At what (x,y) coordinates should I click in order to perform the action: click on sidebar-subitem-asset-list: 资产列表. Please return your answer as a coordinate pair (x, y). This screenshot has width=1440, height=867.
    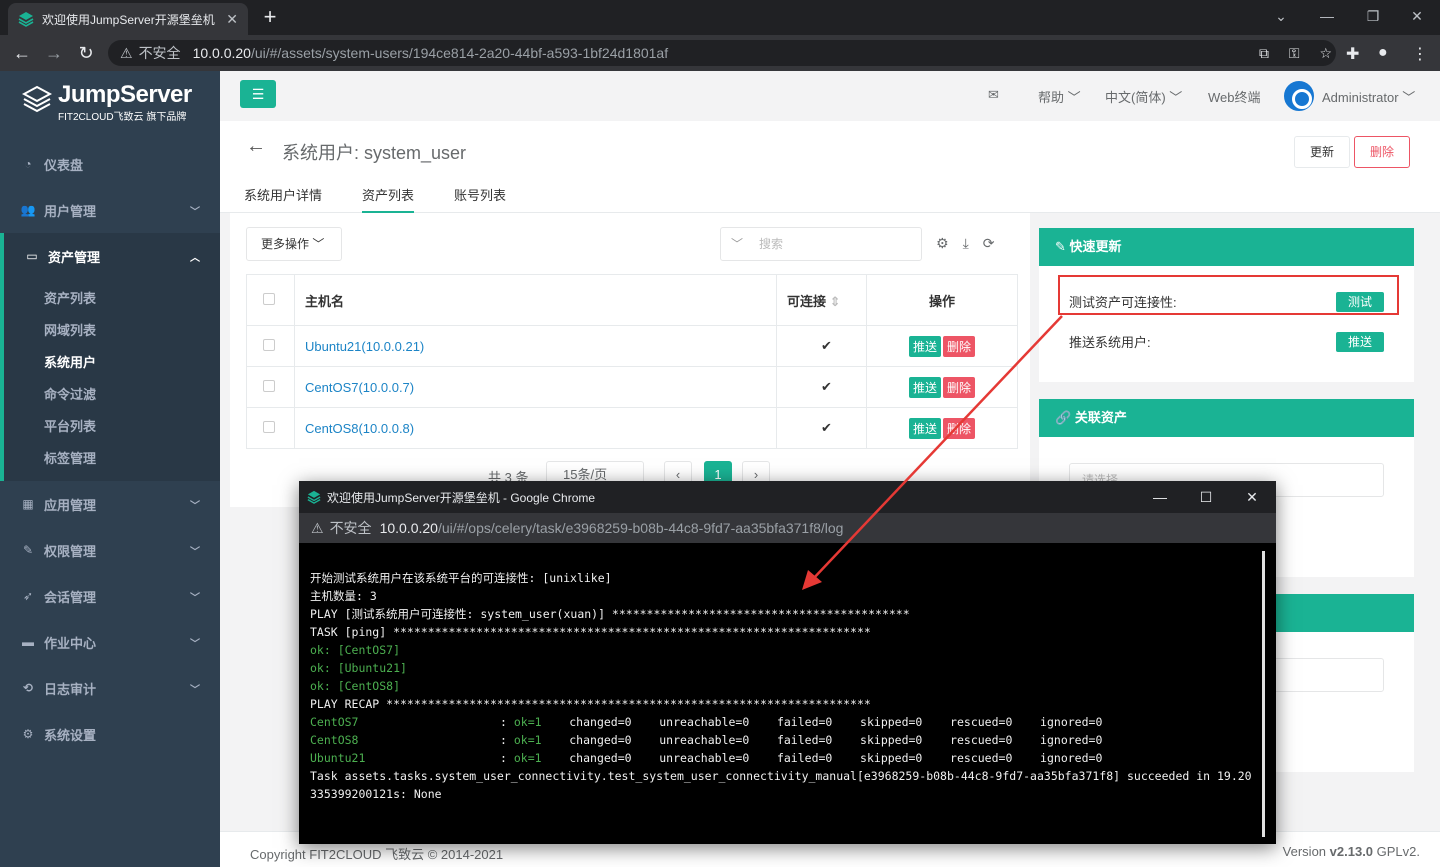
    Looking at the image, I should click on (112, 299).